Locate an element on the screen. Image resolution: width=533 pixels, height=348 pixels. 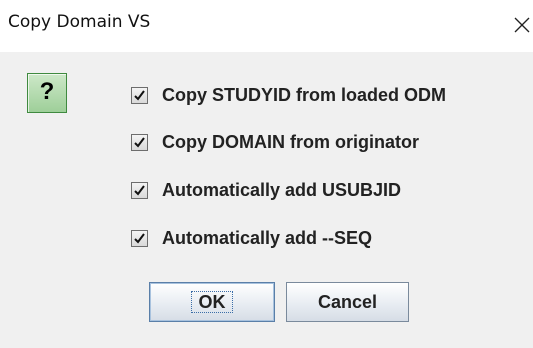
title-bar: Copy Domain VS is located at coordinates (266, 26).